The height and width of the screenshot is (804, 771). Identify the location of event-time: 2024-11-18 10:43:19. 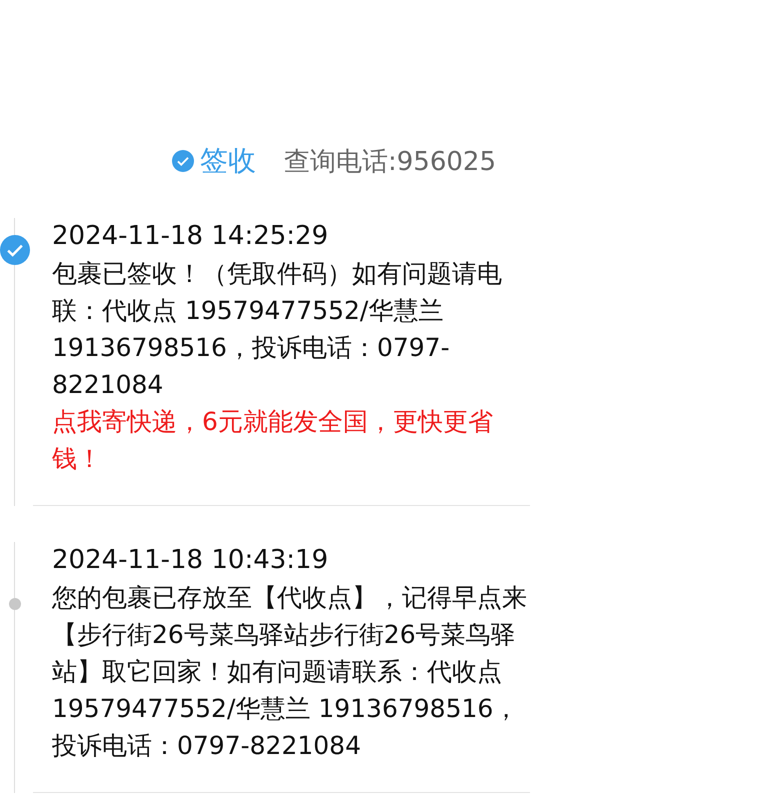
(191, 560).